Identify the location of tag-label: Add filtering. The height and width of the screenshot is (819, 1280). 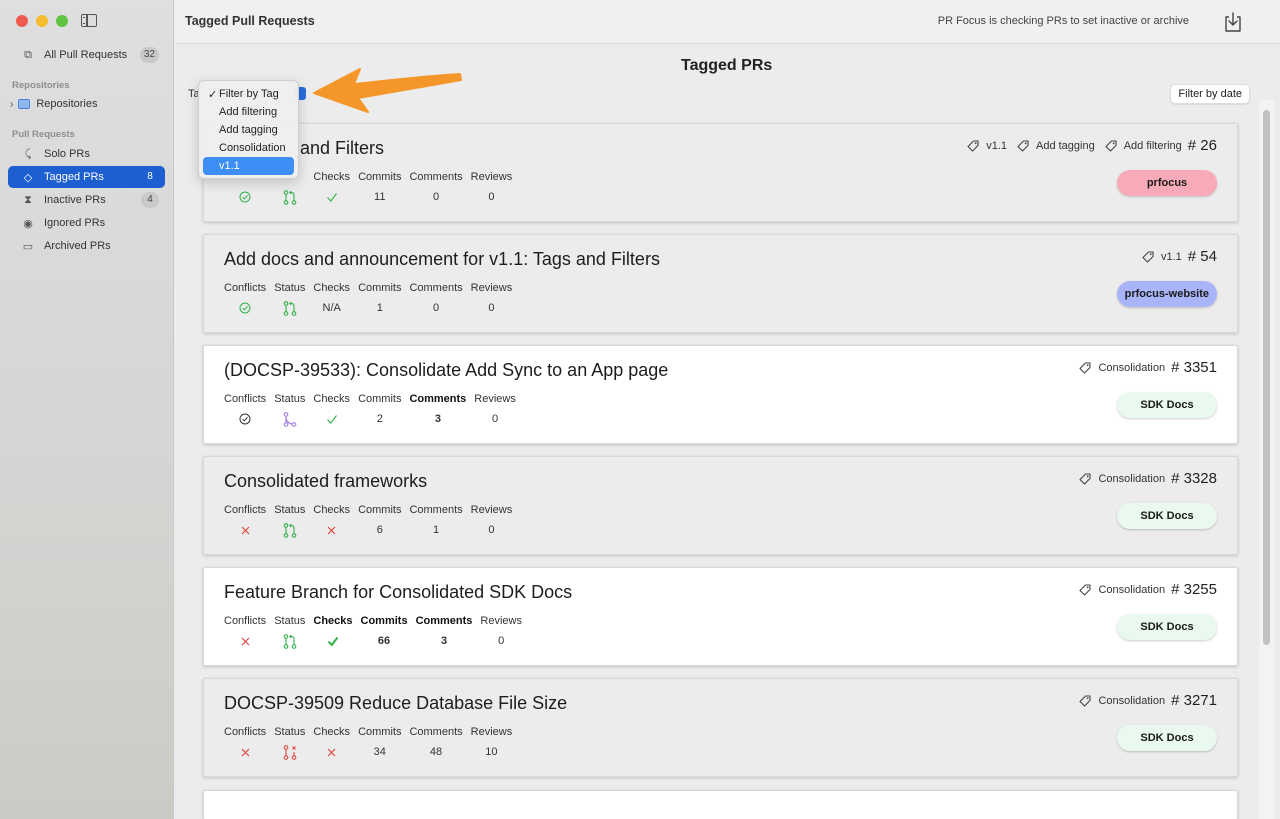
(1152, 145).